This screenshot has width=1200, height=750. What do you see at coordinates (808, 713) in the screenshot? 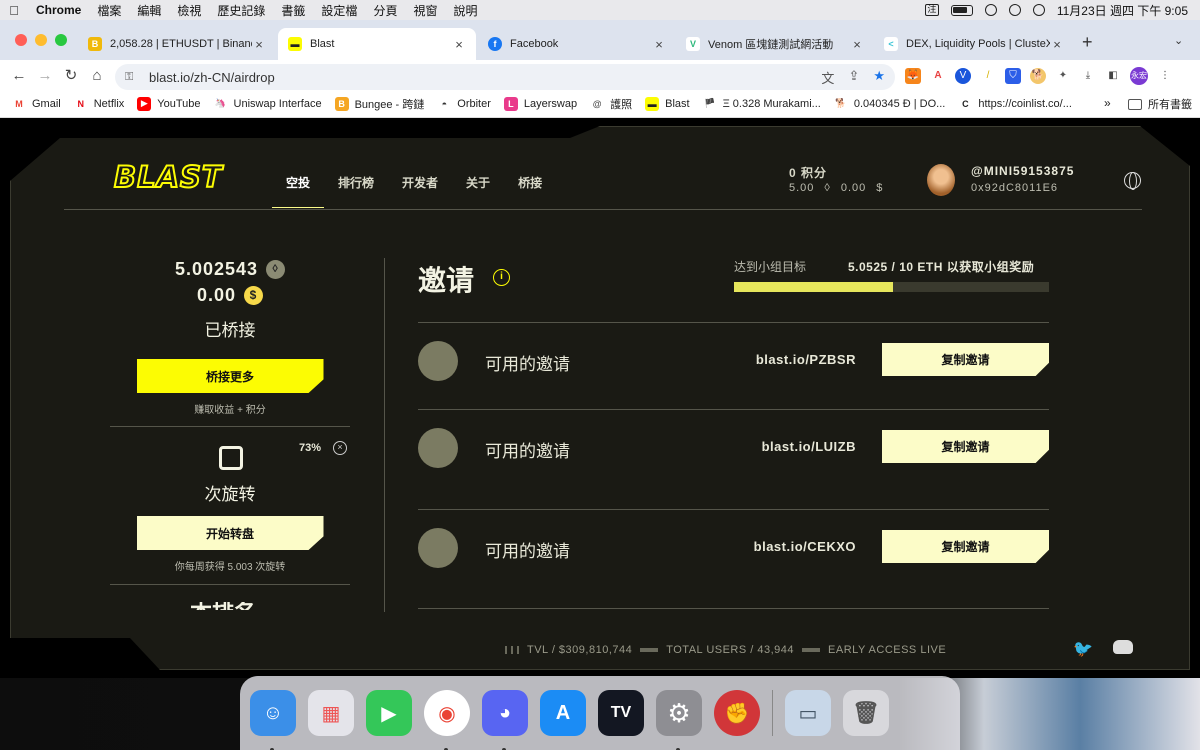
I see `preview-icon: ▭` at bounding box center [808, 713].